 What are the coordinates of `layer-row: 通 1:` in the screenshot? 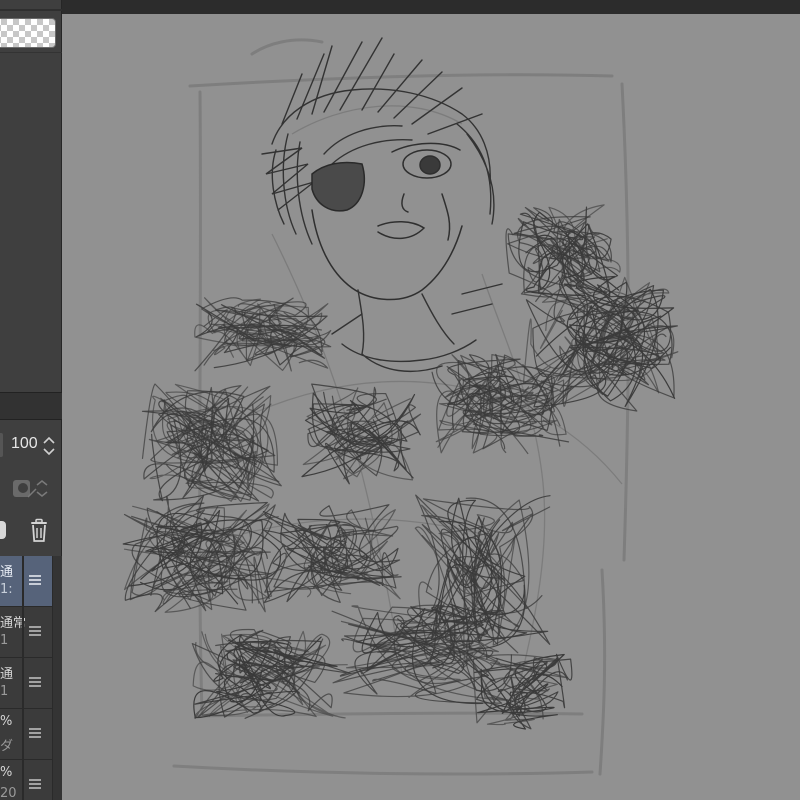 It's located at (26, 581).